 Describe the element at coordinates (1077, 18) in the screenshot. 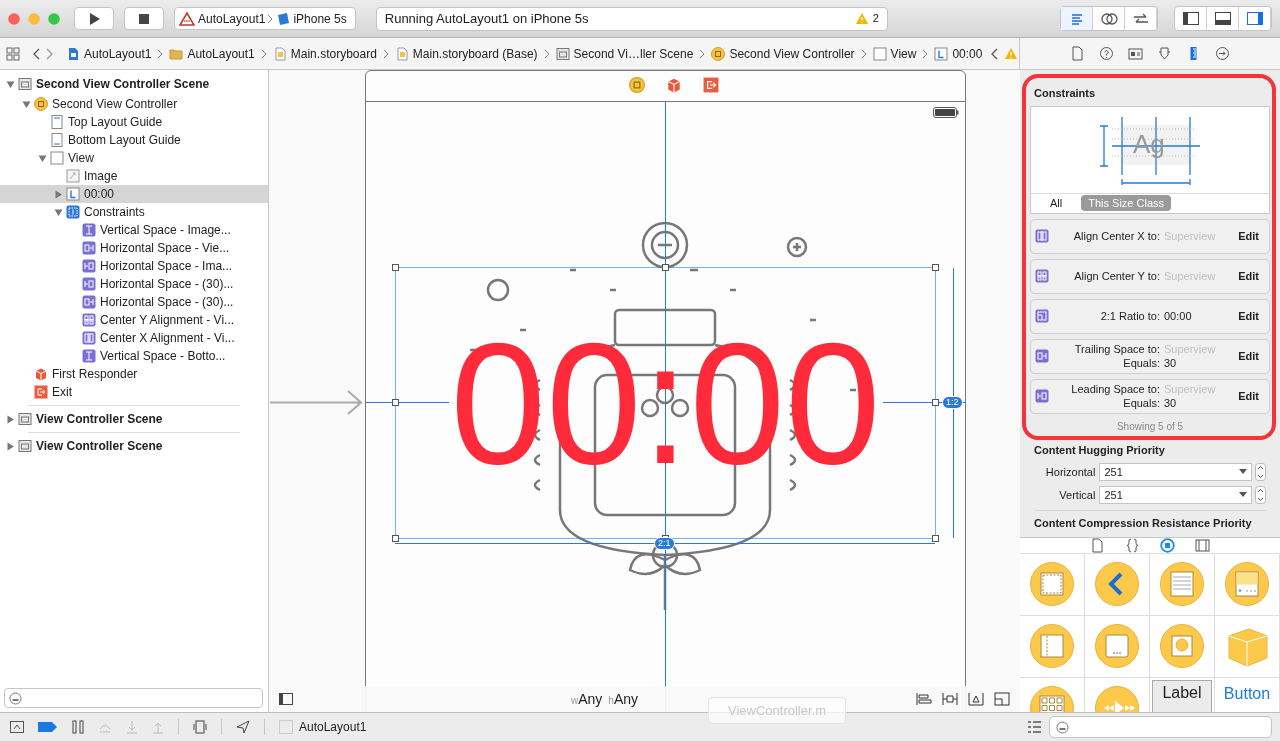

I see `editor-mode-button` at that location.